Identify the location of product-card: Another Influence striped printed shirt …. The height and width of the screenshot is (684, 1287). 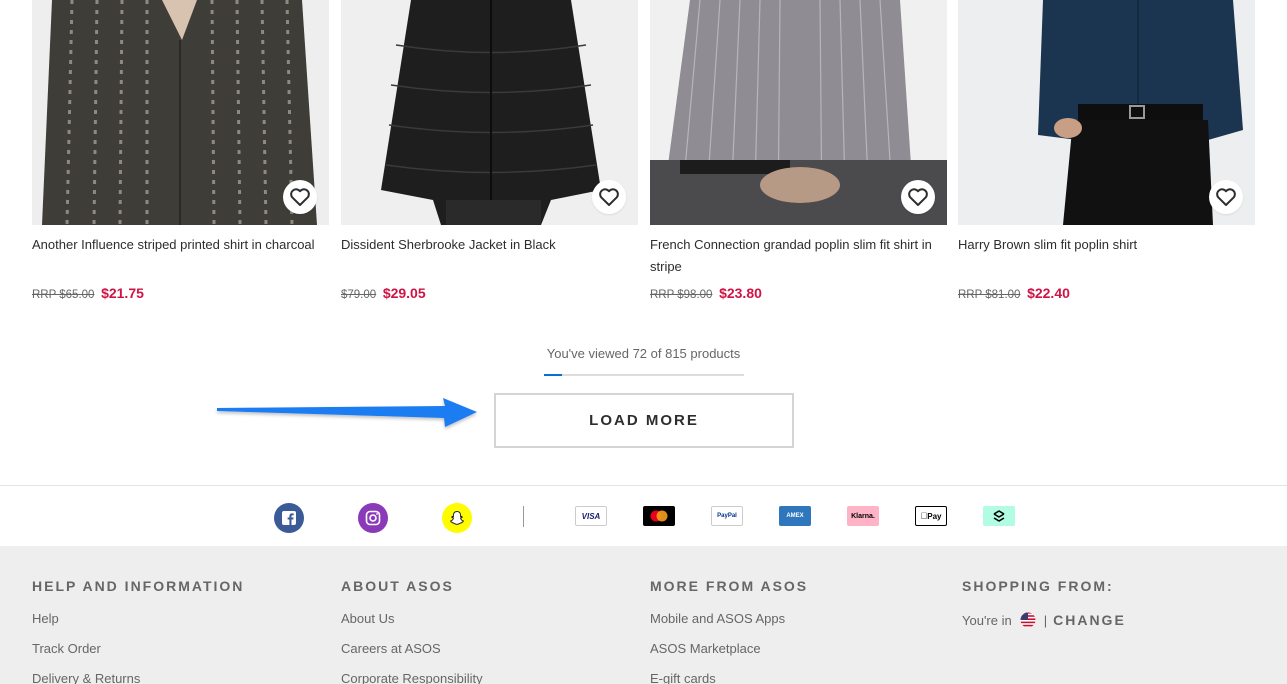
(180, 150).